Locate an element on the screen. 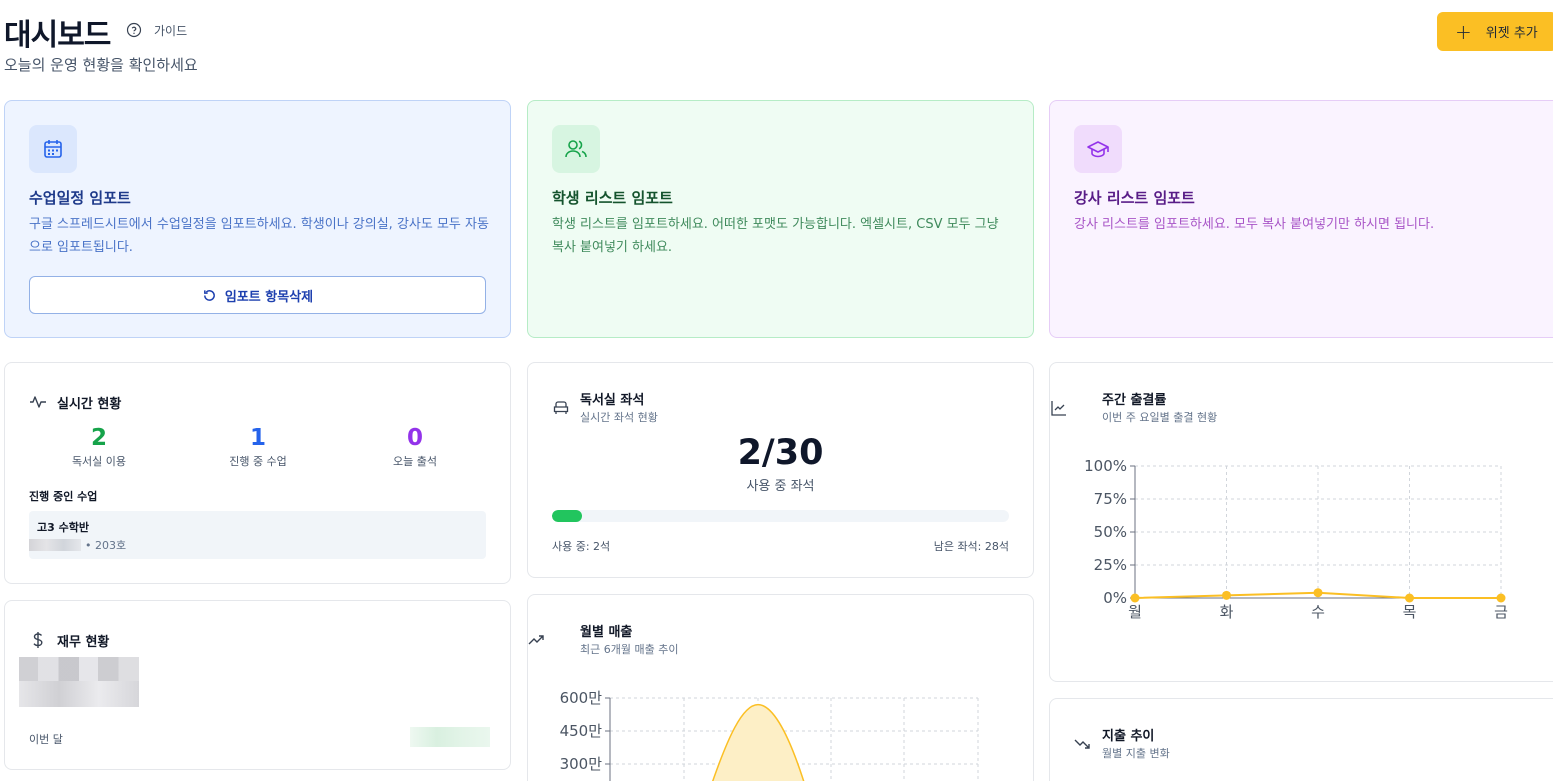 This screenshot has width=1553, height=781. seats-used-text: 사용 중: 2석 is located at coordinates (581, 546).